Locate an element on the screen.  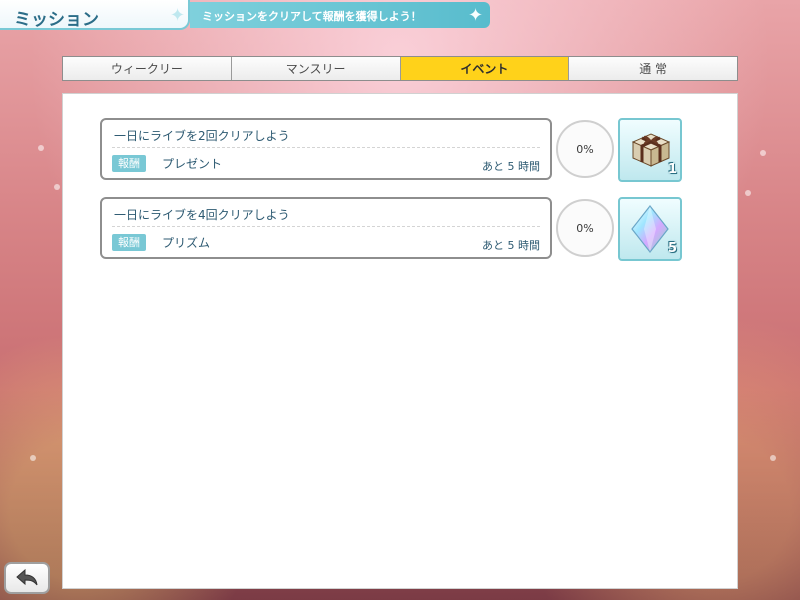
mission-item: 一日にライブを2回クリアしよう 報酬 プレゼント あと 5 時間 0% 1 is located at coordinates (393, 151).